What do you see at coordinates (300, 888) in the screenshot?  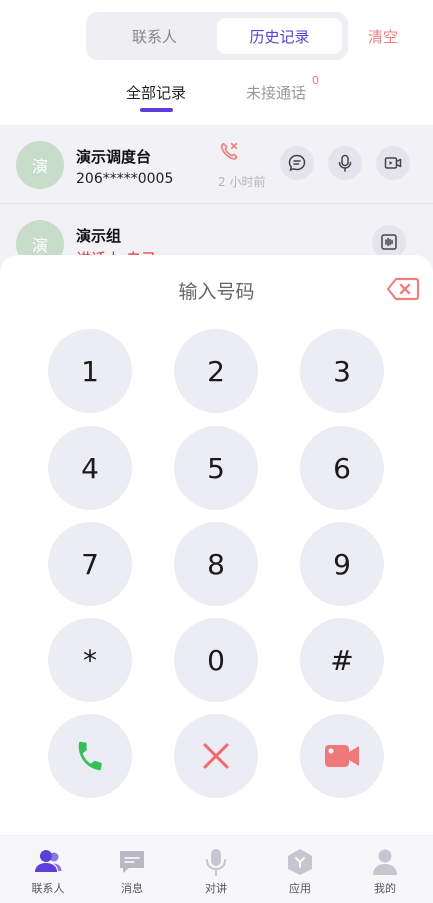 I see `nav-apps-label: 应用` at bounding box center [300, 888].